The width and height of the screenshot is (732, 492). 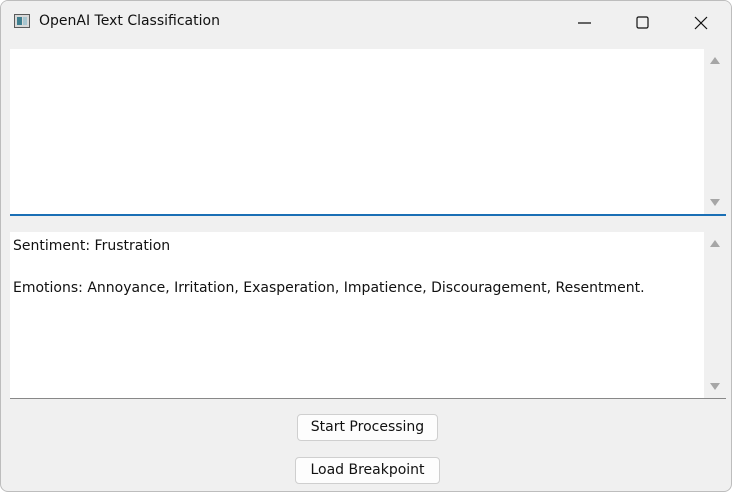 What do you see at coordinates (367, 427) in the screenshot?
I see `start-processing-button: Start Processing` at bounding box center [367, 427].